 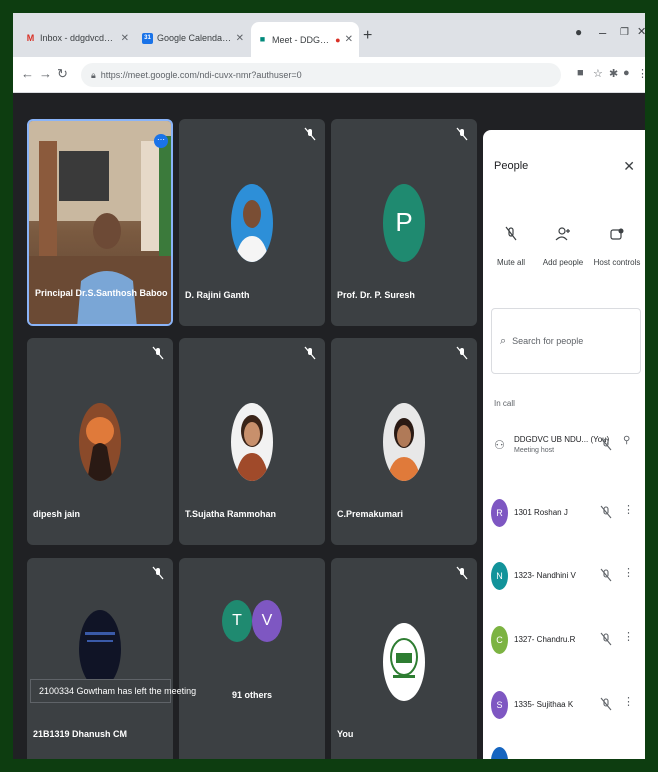 I want to click on participant-tile: P Prof. Dr. P. Suresh, so click(x=404, y=222).